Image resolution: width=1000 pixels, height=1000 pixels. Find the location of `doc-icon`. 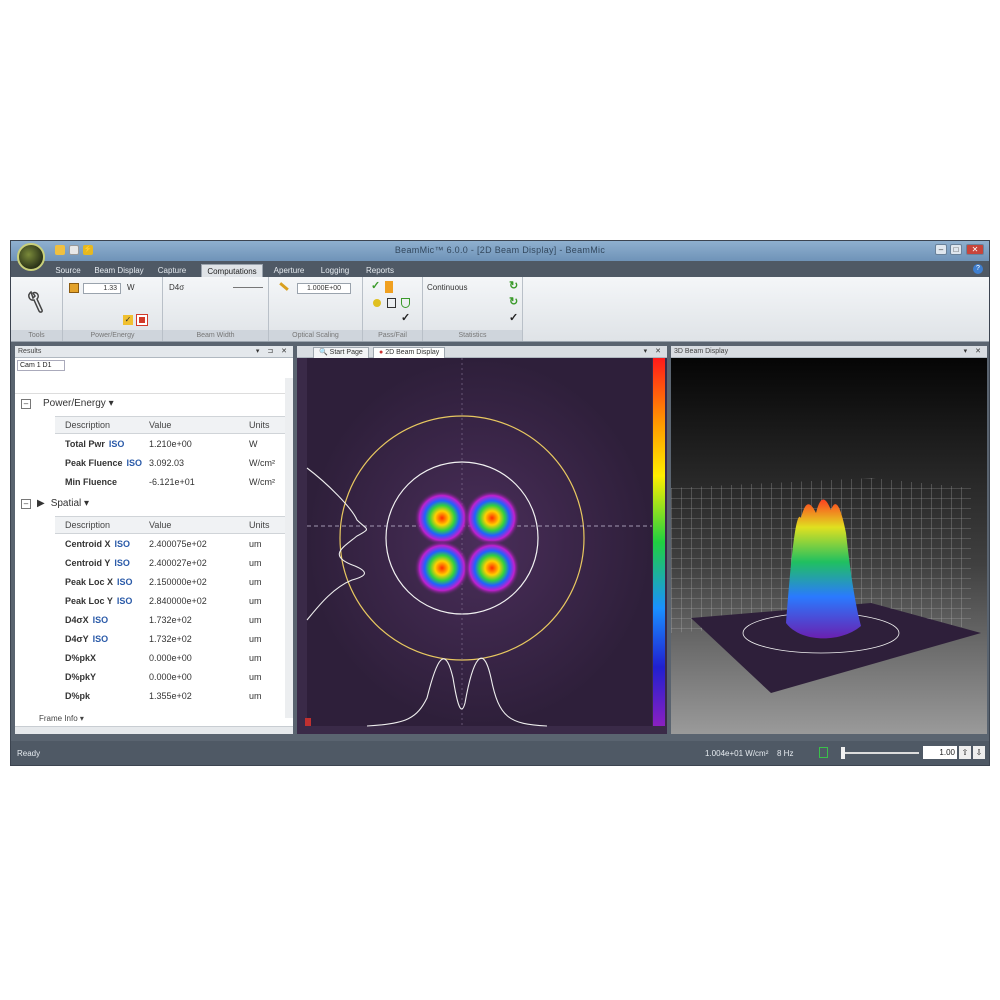

doc-icon is located at coordinates (391, 303).